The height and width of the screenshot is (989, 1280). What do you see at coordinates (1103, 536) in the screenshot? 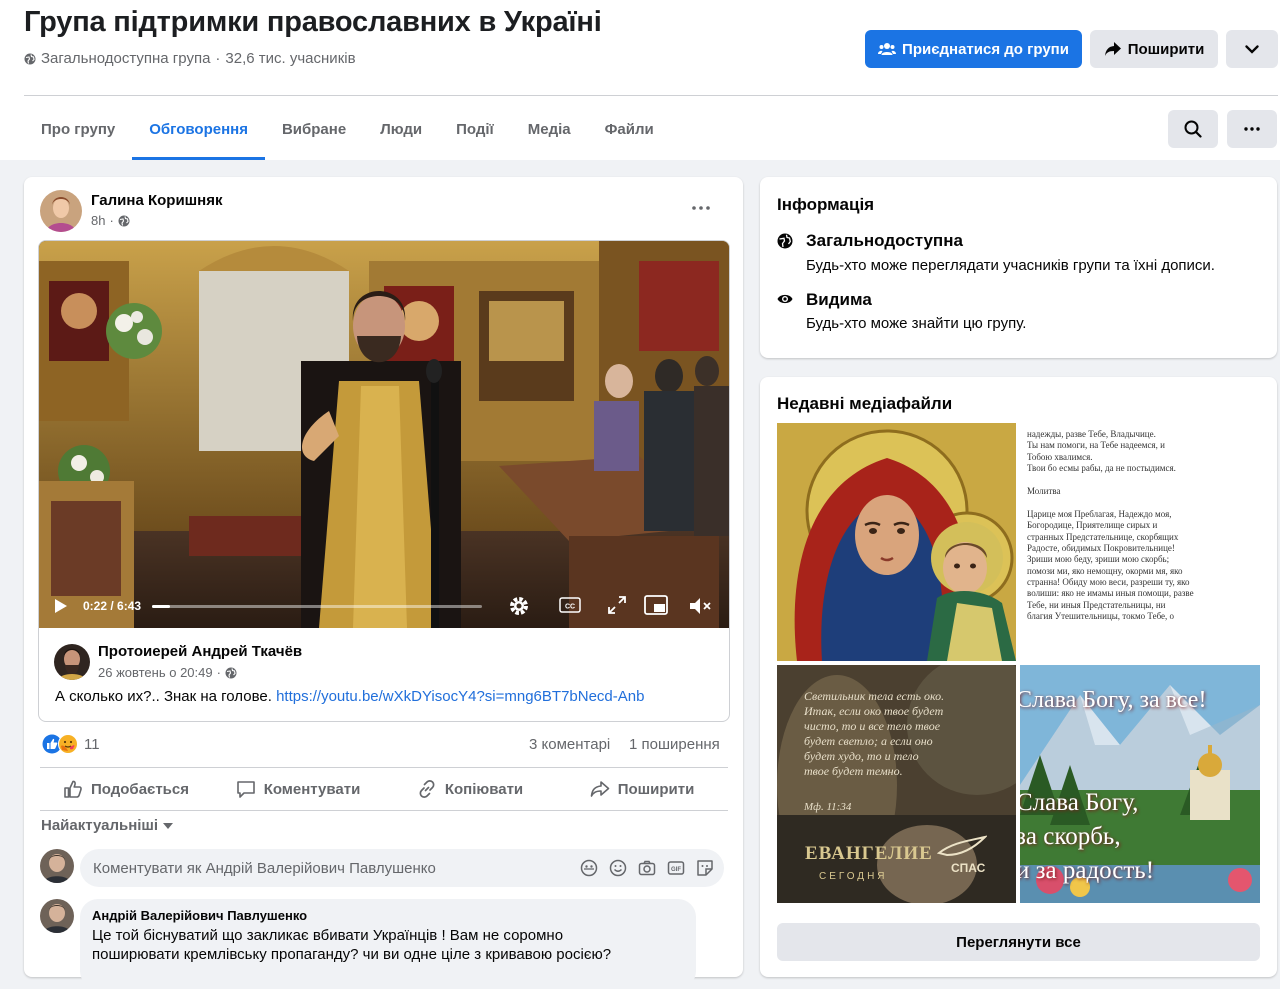
I see `prayer-line: странных Предстательнице, скорбящих` at bounding box center [1103, 536].